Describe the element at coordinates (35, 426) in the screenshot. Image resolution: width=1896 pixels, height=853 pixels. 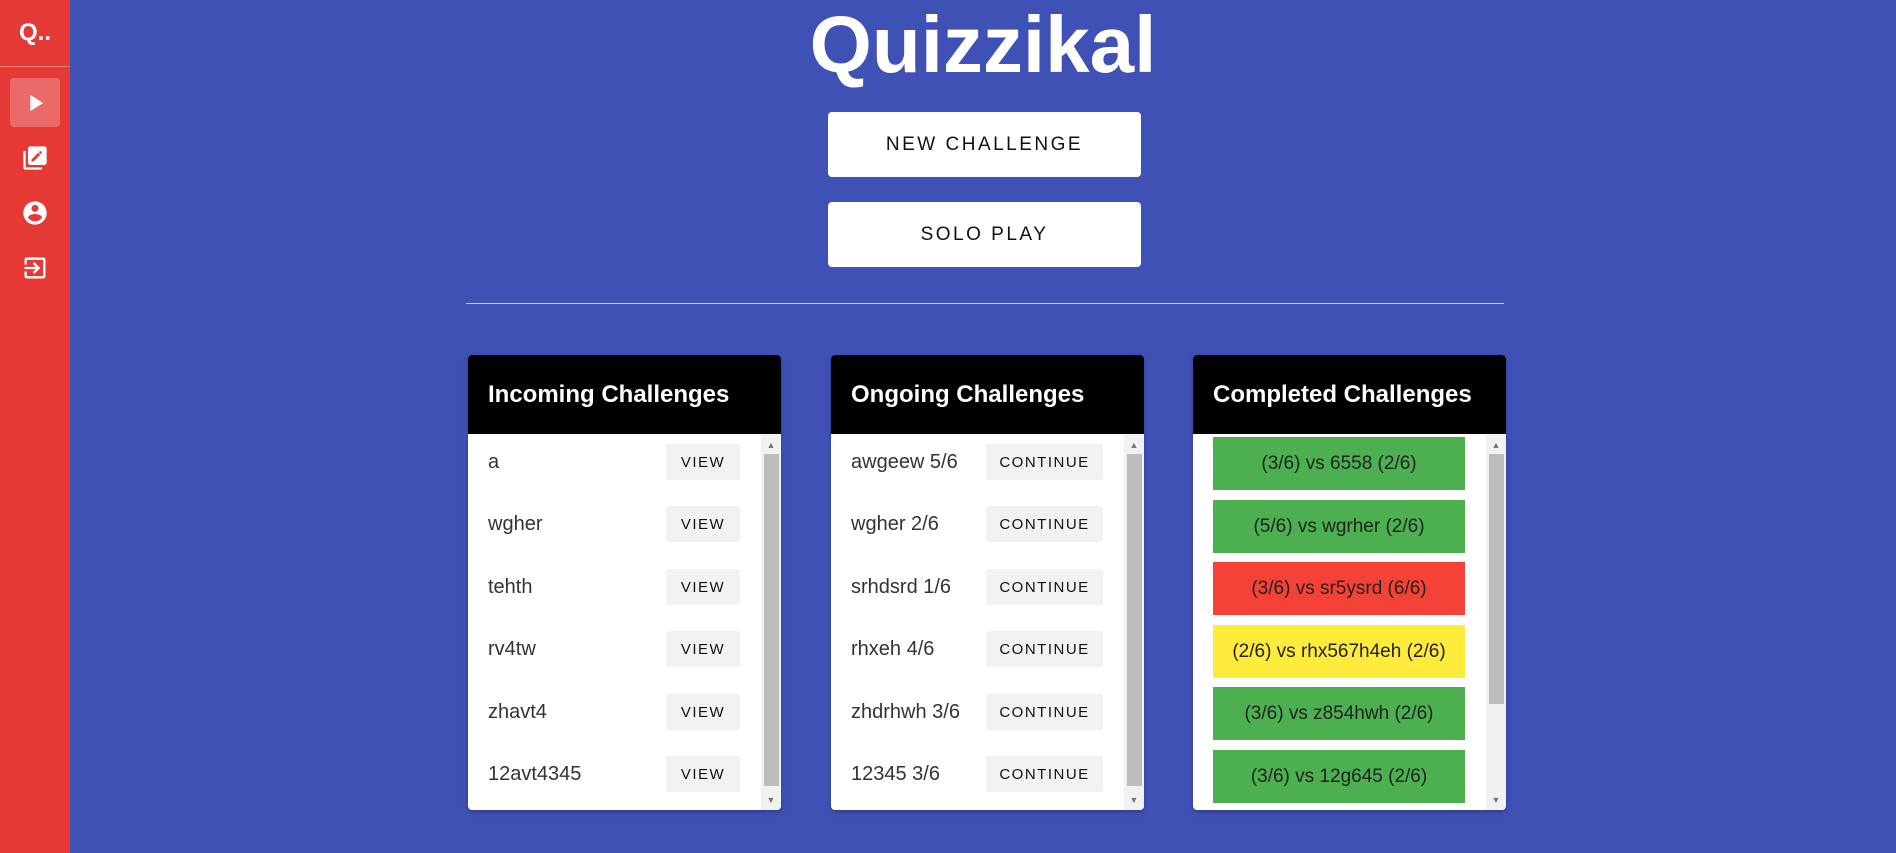
I see `sidebar: Q..` at that location.